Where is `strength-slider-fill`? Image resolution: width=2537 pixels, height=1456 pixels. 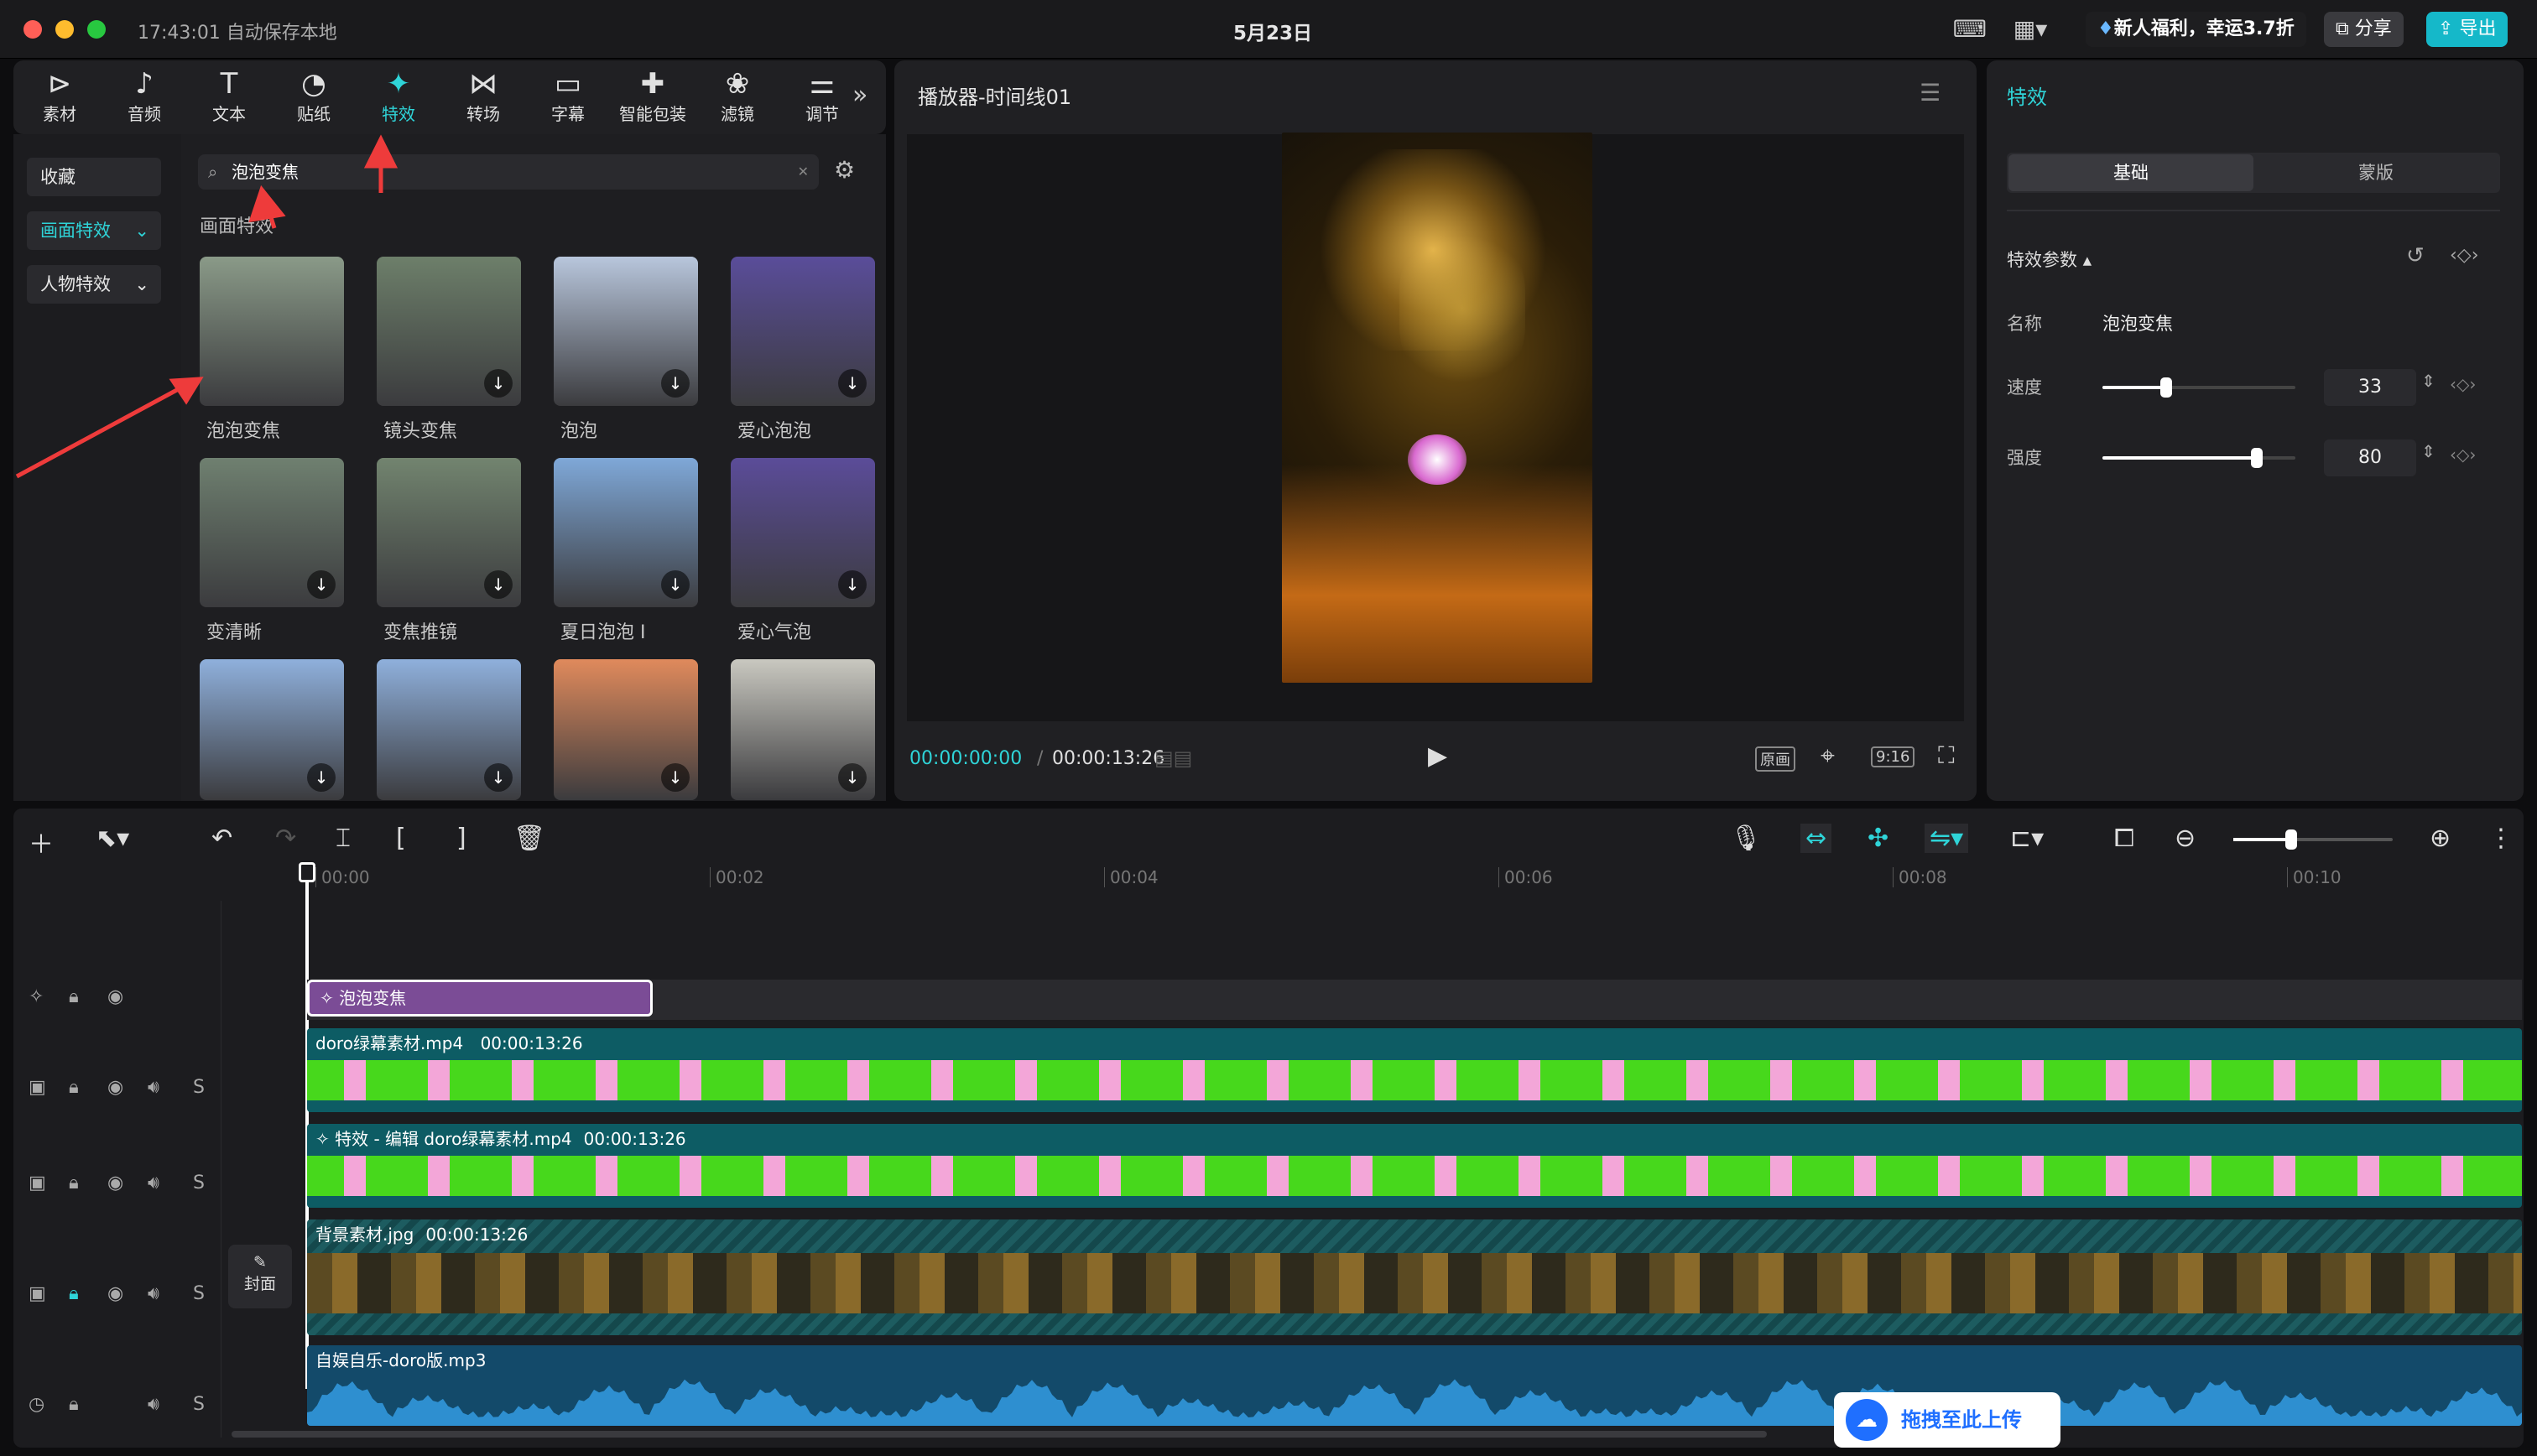 strength-slider-fill is located at coordinates (2179, 458).